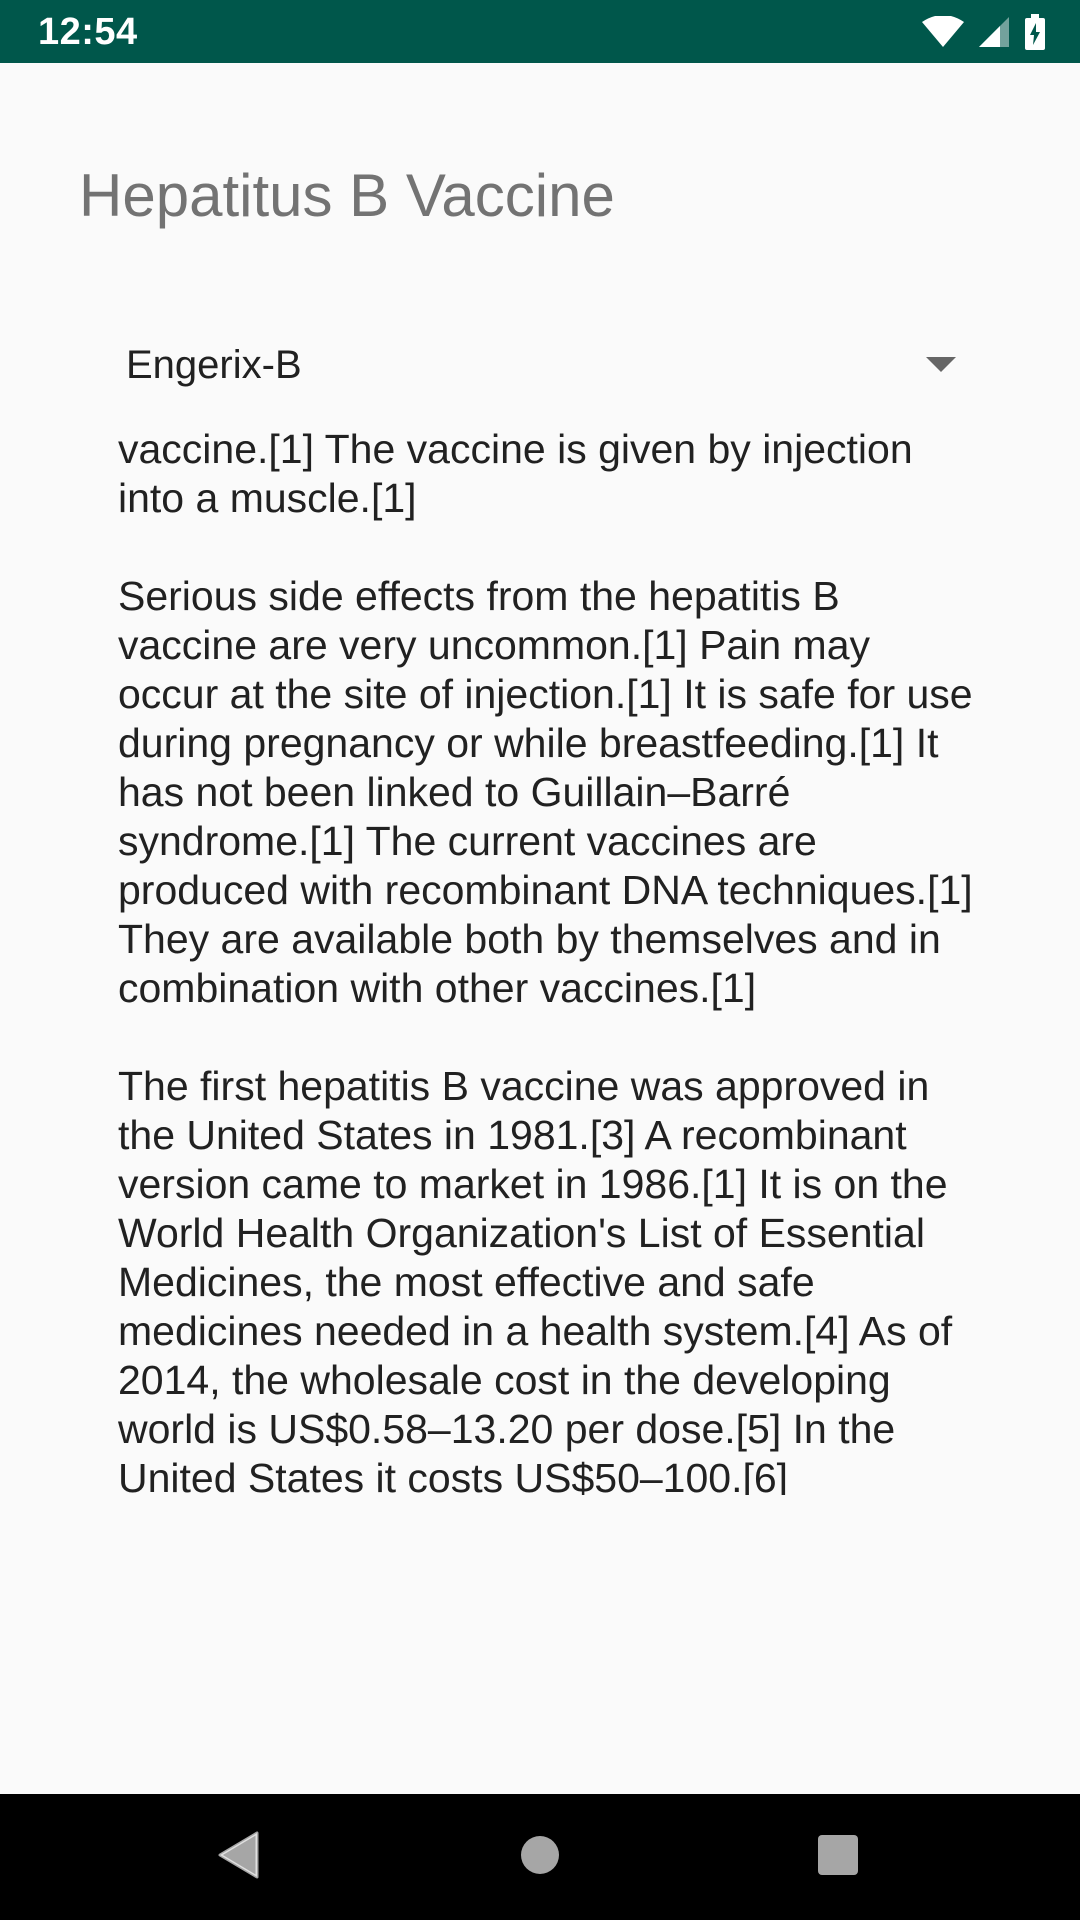  I want to click on home-button, so click(540, 1857).